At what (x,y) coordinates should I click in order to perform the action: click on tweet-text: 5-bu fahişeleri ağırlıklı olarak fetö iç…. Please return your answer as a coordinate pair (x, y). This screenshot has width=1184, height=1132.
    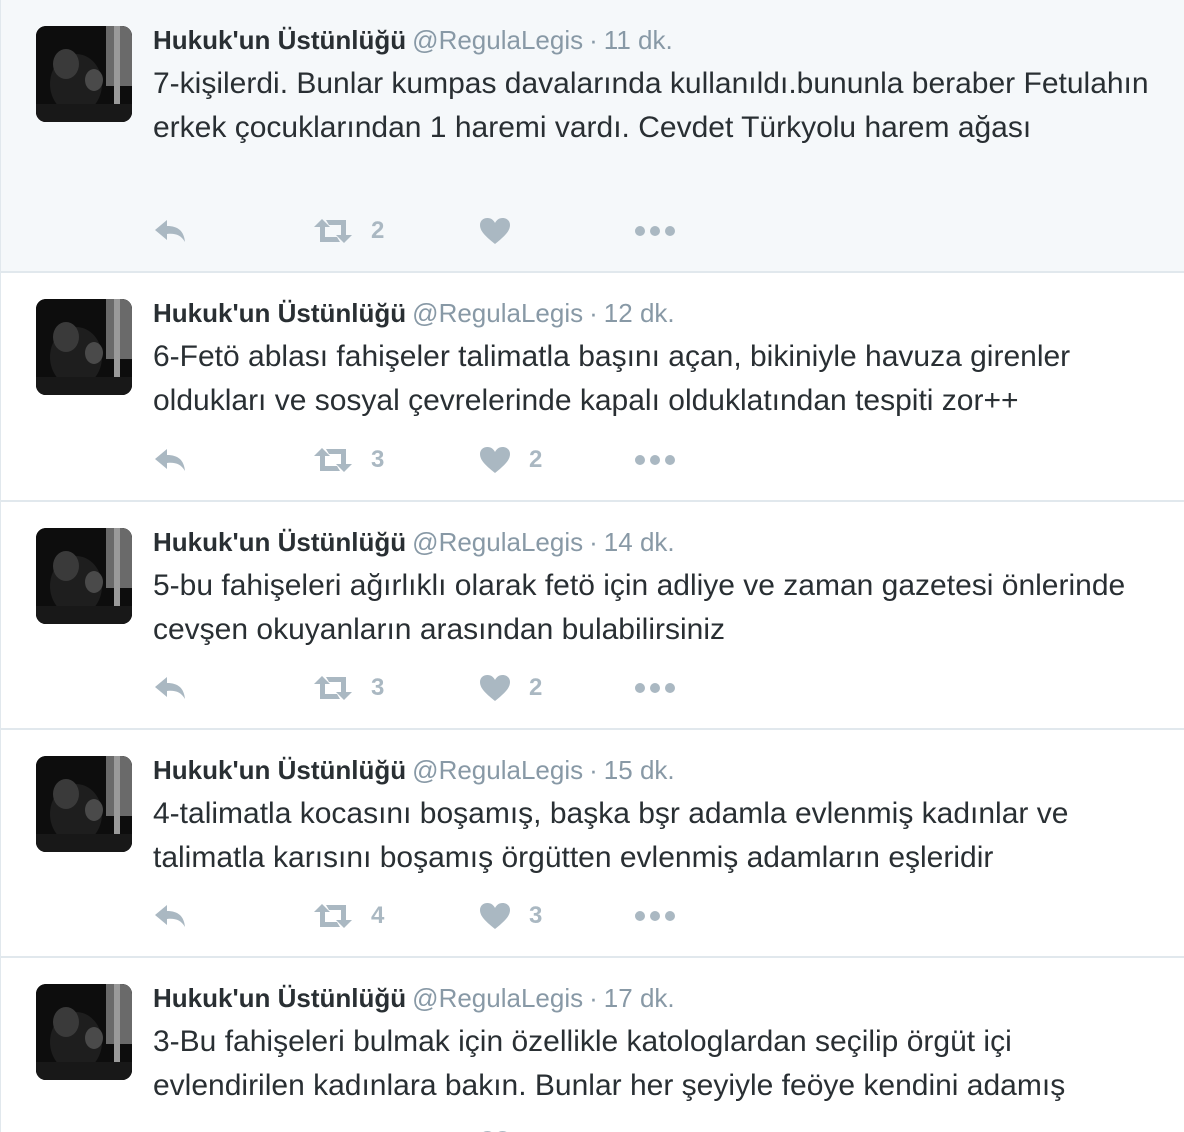
    Looking at the image, I should click on (639, 607).